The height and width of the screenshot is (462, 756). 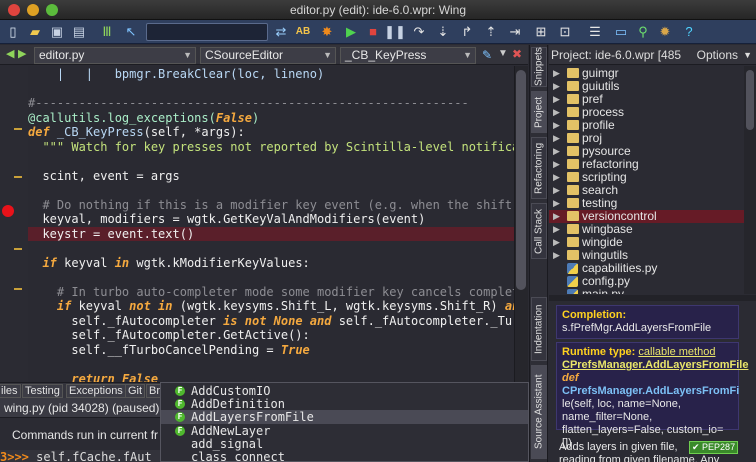 I want to click on zoom-window-button, so click(x=52, y=10).